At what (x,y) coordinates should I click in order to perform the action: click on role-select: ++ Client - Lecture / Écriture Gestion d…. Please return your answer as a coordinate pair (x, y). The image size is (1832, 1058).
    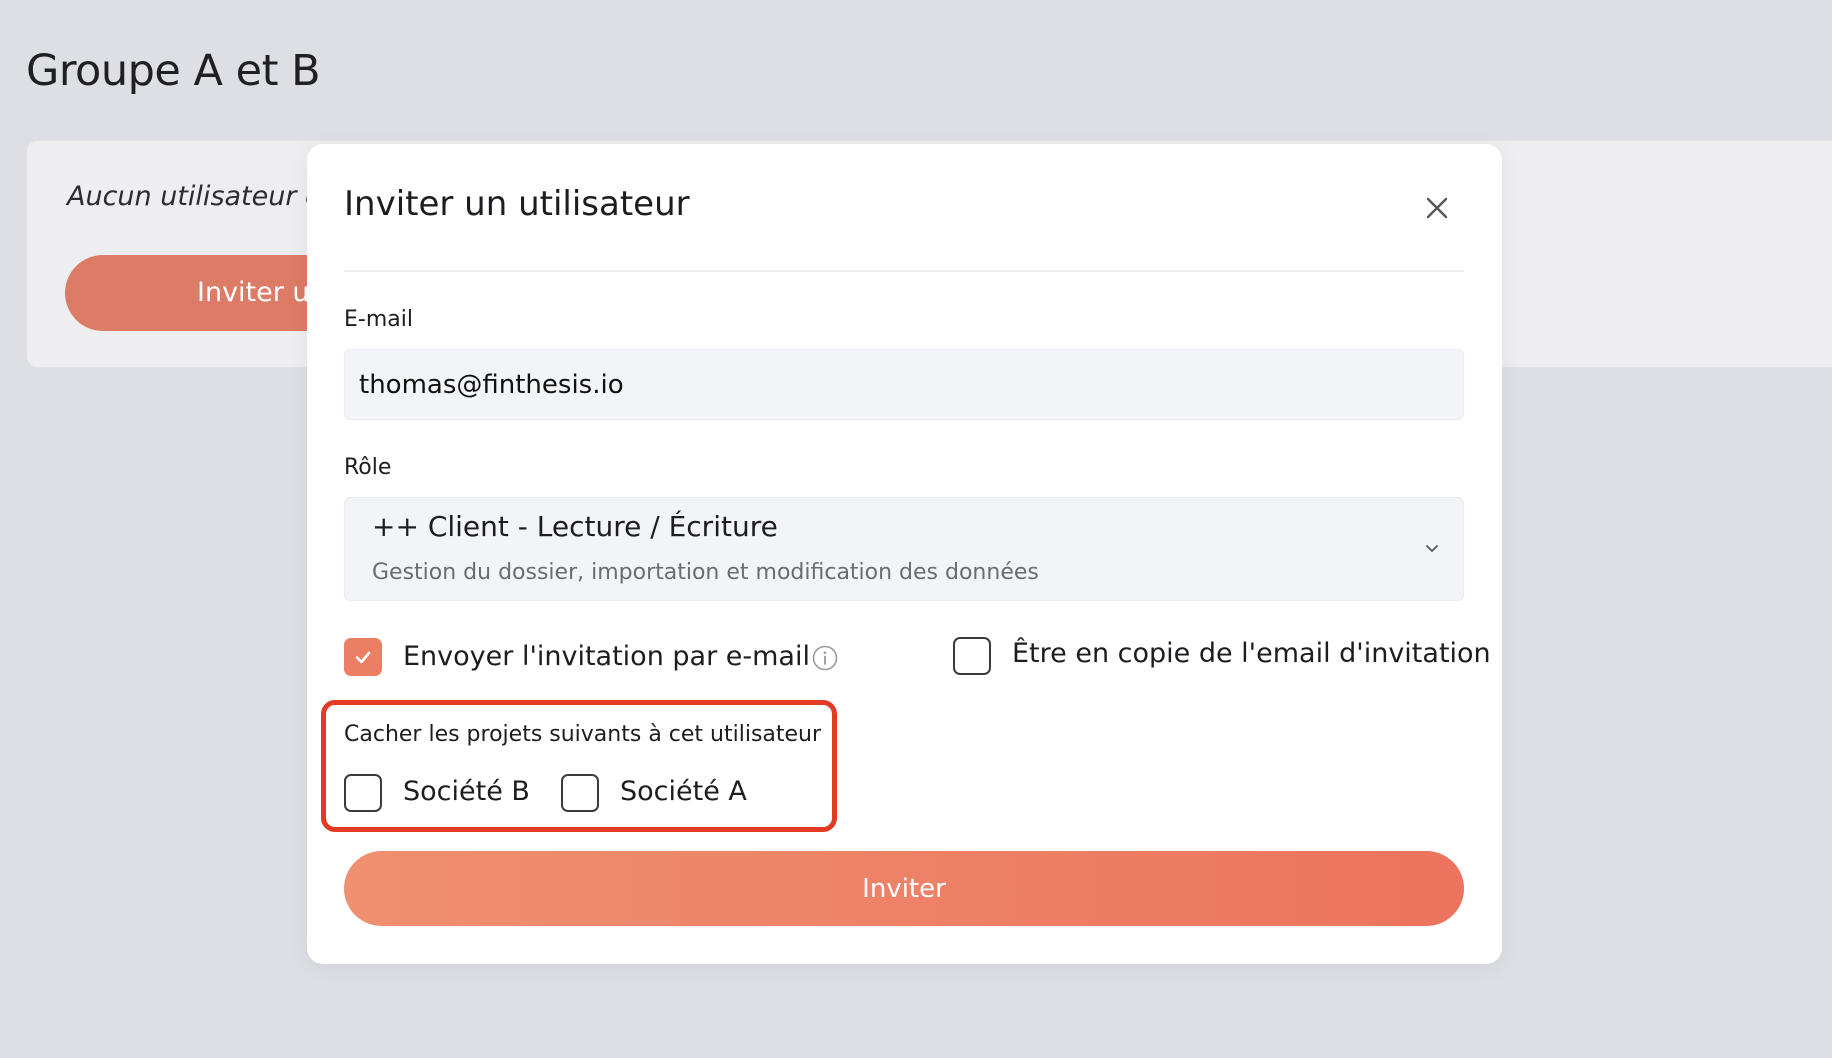
    Looking at the image, I should click on (904, 549).